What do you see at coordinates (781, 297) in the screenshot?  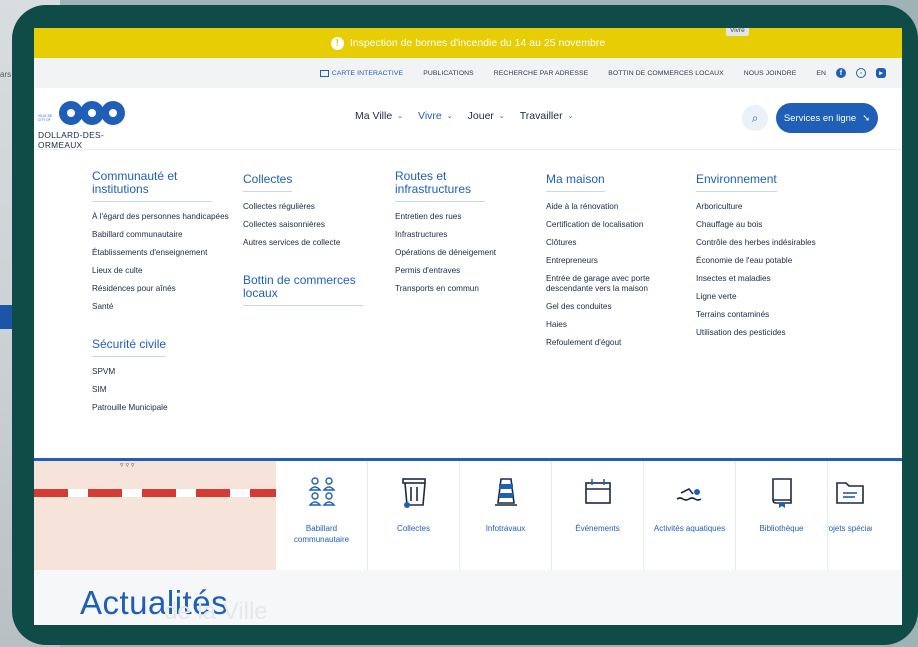 I see `mega-link: Ligne verte` at bounding box center [781, 297].